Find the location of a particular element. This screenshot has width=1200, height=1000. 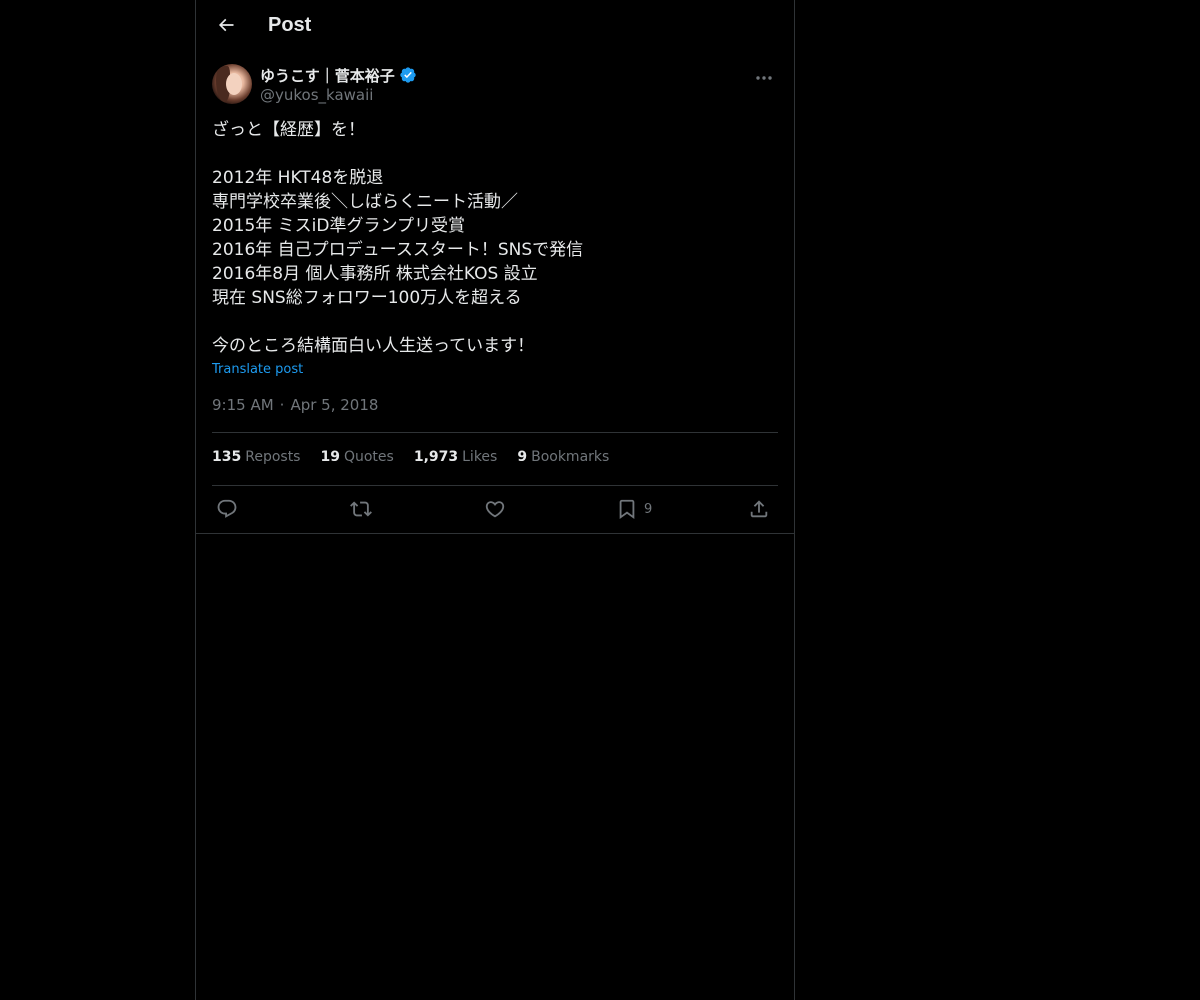

repost-icon is located at coordinates (361, 509).